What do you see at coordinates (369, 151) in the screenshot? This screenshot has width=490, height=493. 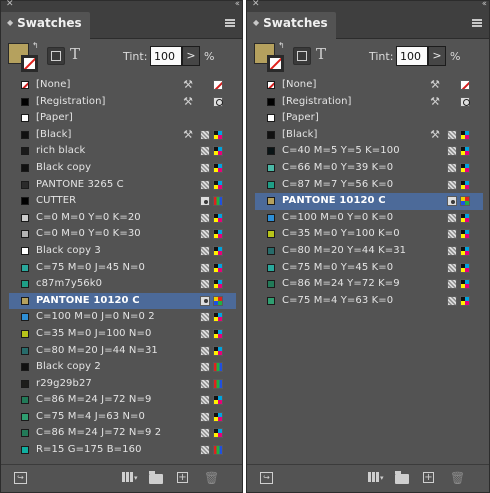 I see `swatch-row: C=40 M=5 Y=5 K=100` at bounding box center [369, 151].